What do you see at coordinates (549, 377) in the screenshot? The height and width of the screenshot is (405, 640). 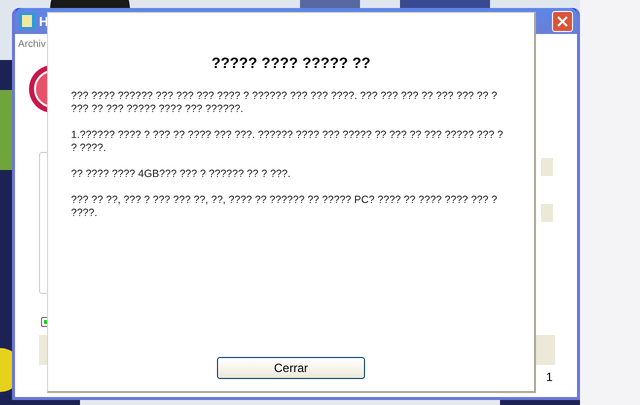 I see `status-text: 1` at bounding box center [549, 377].